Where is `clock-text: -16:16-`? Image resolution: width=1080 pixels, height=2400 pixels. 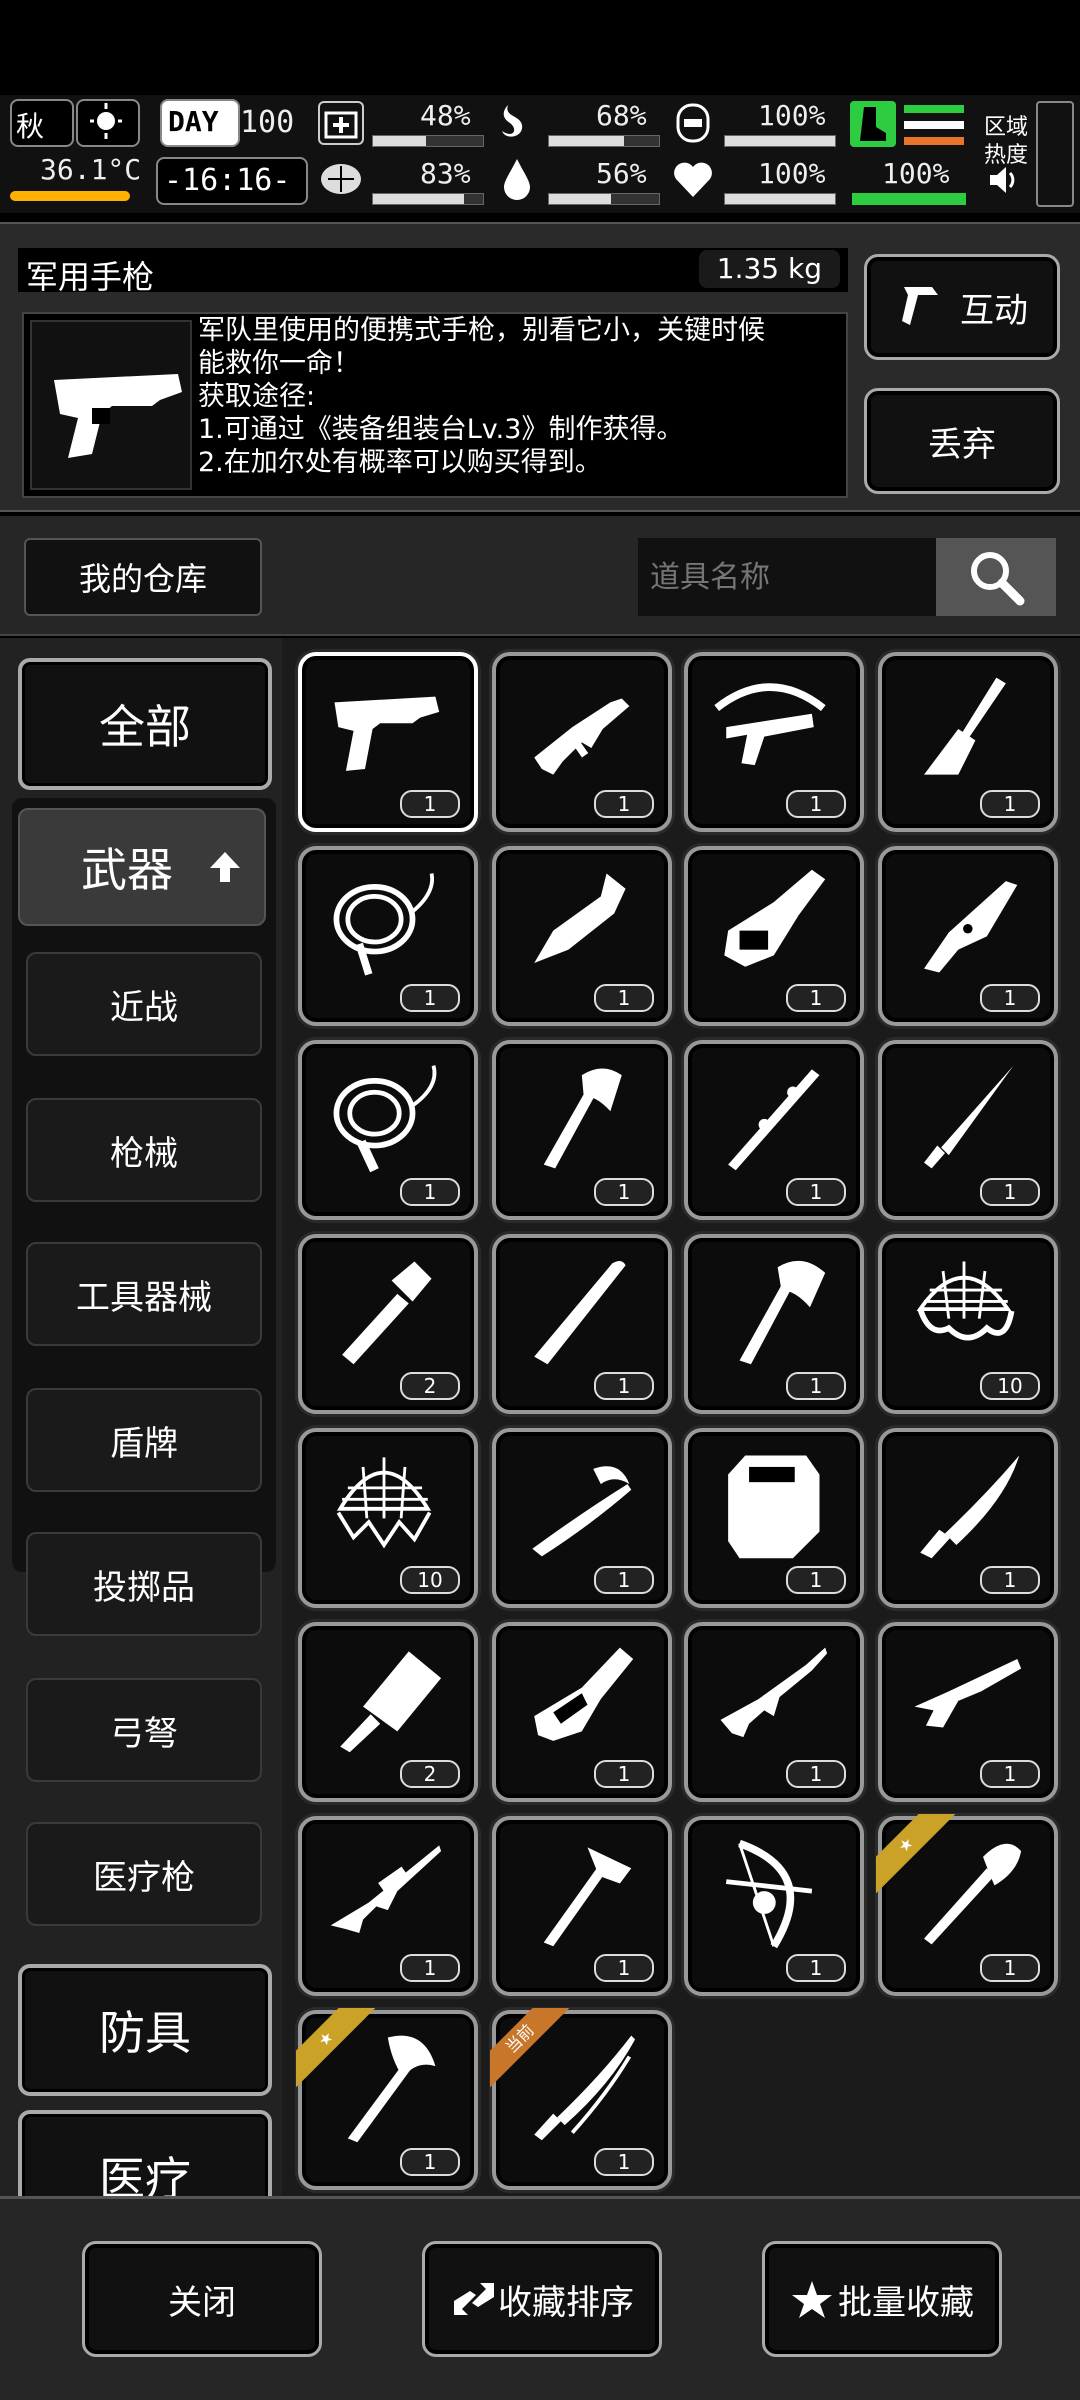 clock-text: -16:16- is located at coordinates (227, 180).